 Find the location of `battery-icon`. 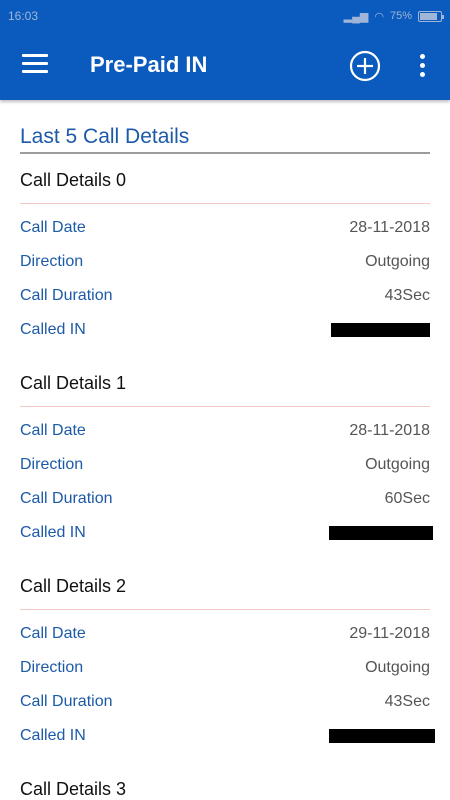

battery-icon is located at coordinates (431, 16).